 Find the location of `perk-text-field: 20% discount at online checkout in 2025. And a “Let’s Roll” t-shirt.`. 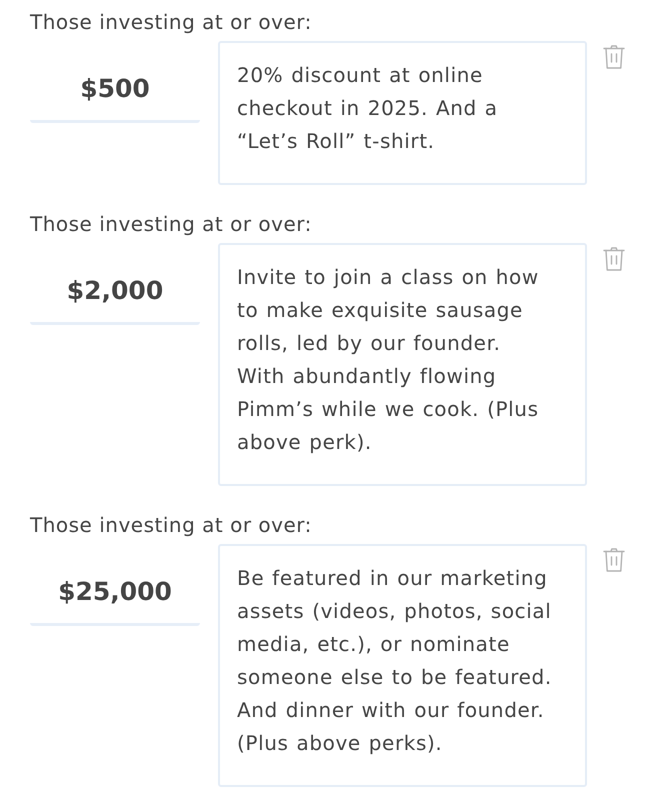

perk-text-field: 20% discount at online checkout in 2025. And a “Let’s Roll” t-shirt. is located at coordinates (402, 113).